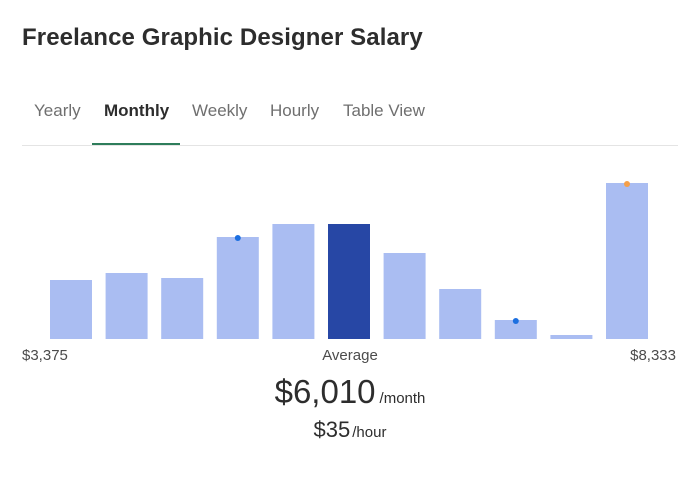  I want to click on min-salary-label: $3,375, so click(45, 355).